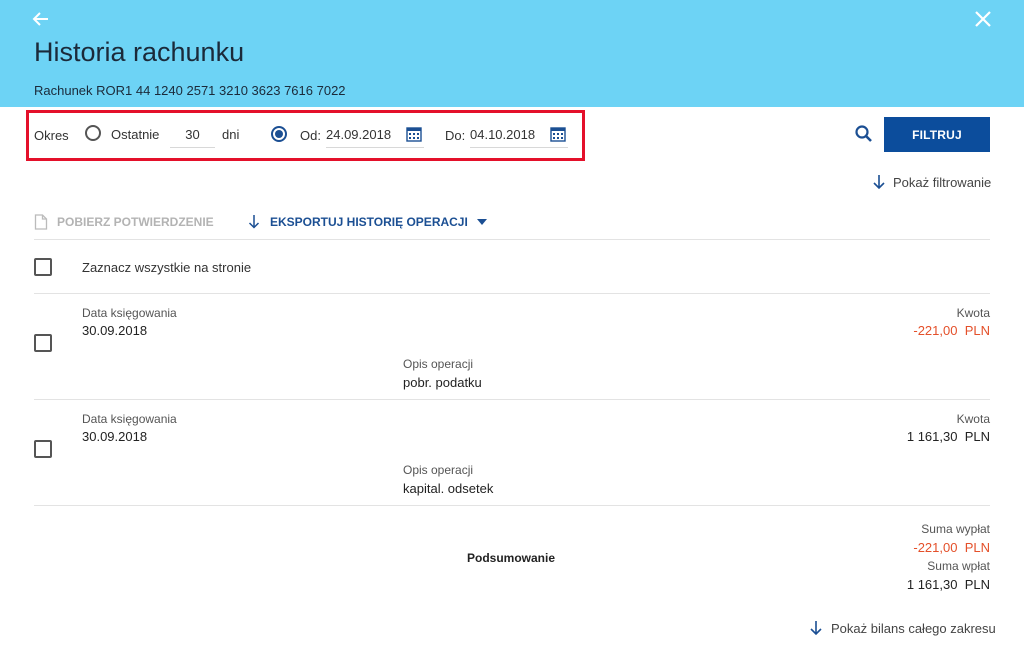 Image resolution: width=1024 pixels, height=647 pixels. I want to click on description: pobr. podatku, so click(442, 382).